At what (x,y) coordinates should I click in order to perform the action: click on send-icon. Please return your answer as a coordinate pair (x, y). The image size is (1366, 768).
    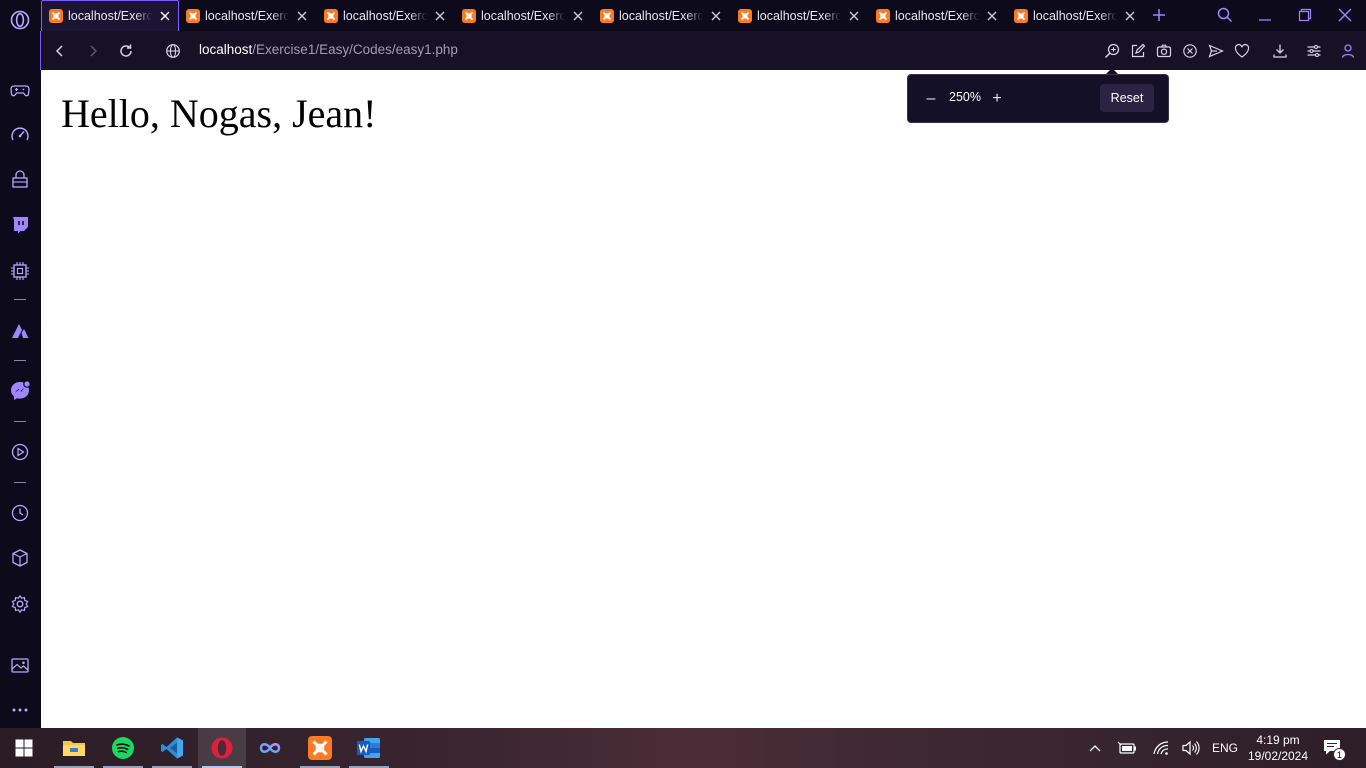
    Looking at the image, I should click on (1216, 51).